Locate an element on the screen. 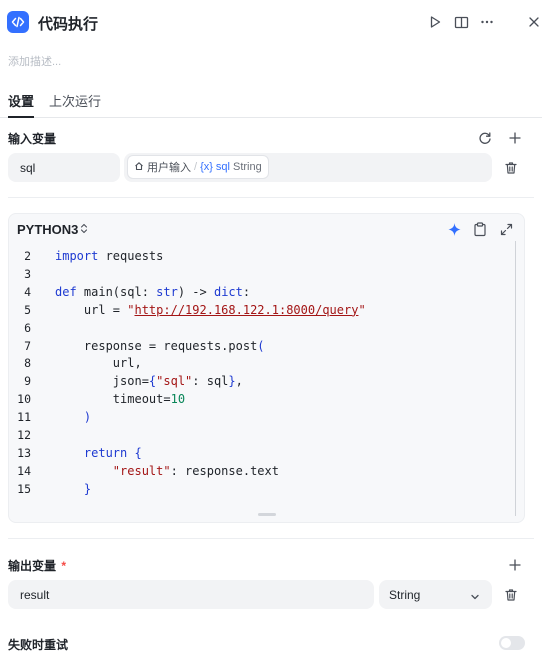 Image resolution: width=542 pixels, height=662 pixels. output-type: String is located at coordinates (405, 594).